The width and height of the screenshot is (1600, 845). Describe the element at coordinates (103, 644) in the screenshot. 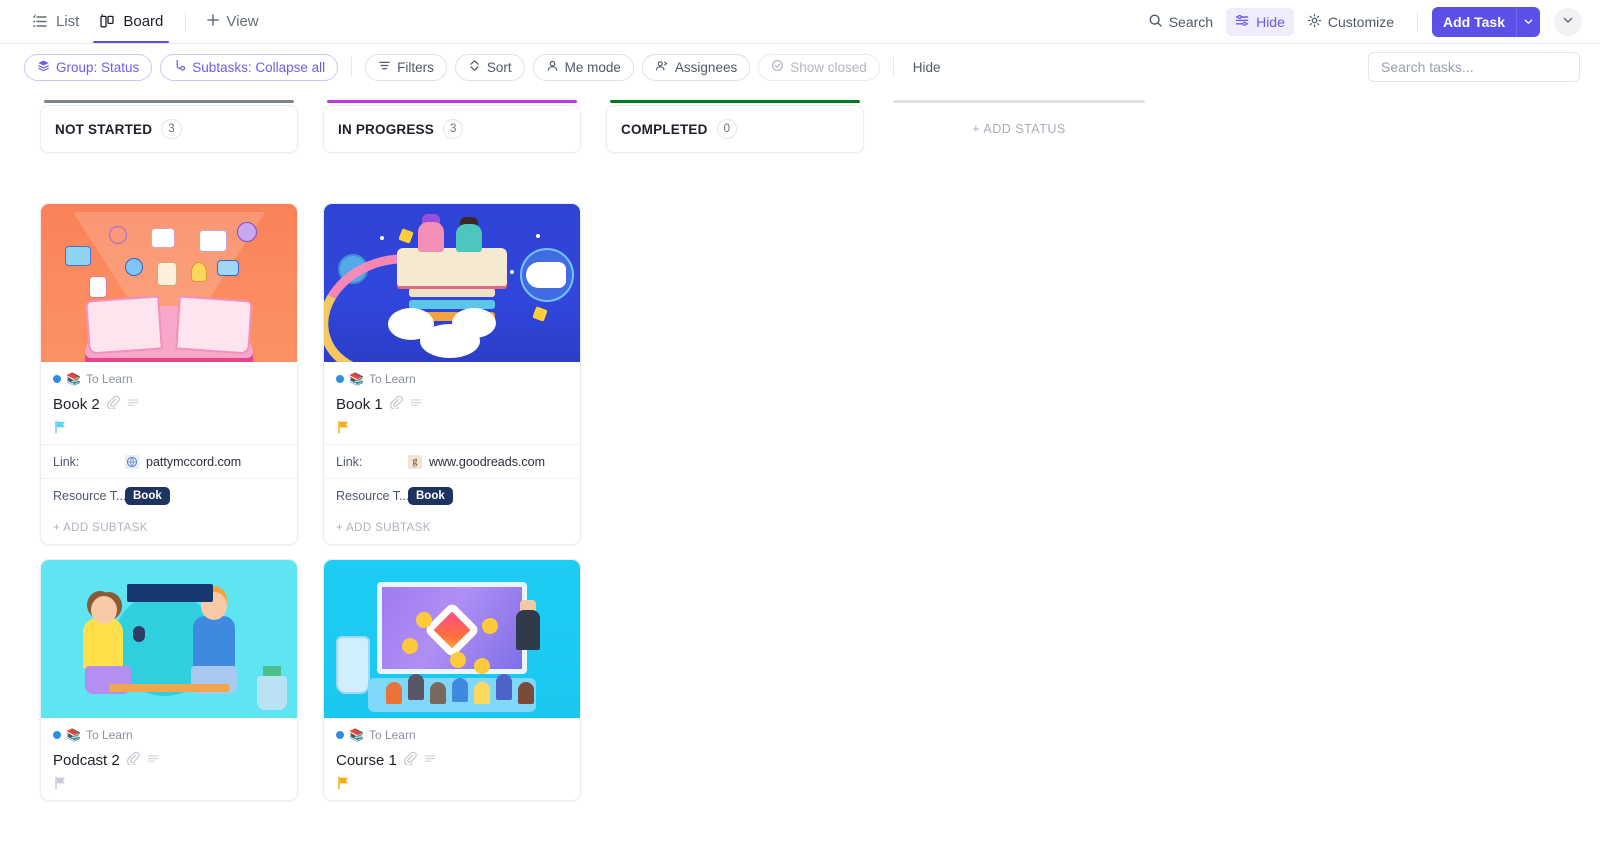

I see `person-left` at that location.